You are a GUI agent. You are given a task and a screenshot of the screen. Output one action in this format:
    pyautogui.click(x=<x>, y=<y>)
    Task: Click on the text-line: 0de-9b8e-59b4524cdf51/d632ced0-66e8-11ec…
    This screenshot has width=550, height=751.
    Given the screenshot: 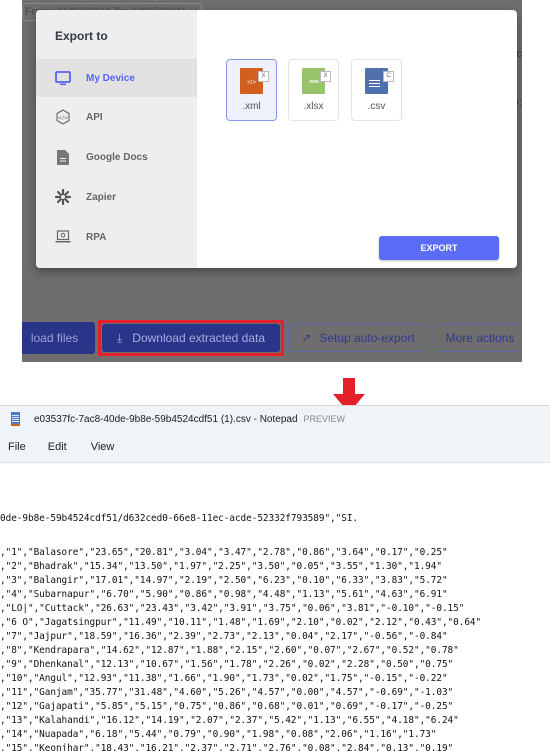 What is the action you would take?
    pyautogui.click(x=179, y=518)
    